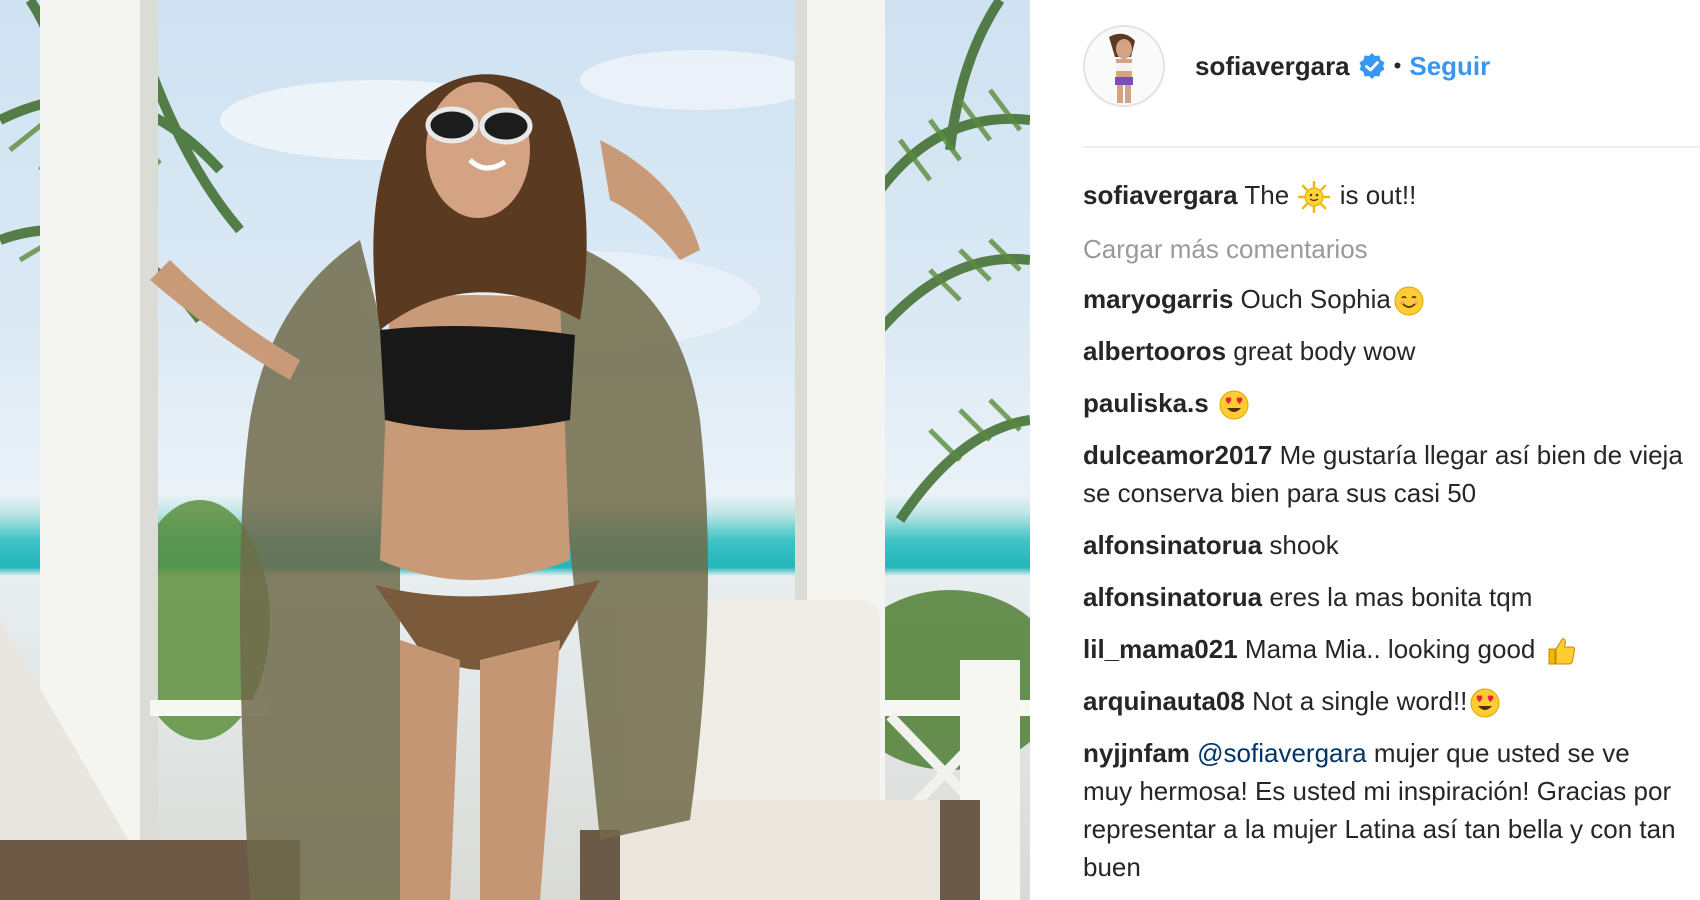  I want to click on follow-button: Seguir, so click(1449, 66).